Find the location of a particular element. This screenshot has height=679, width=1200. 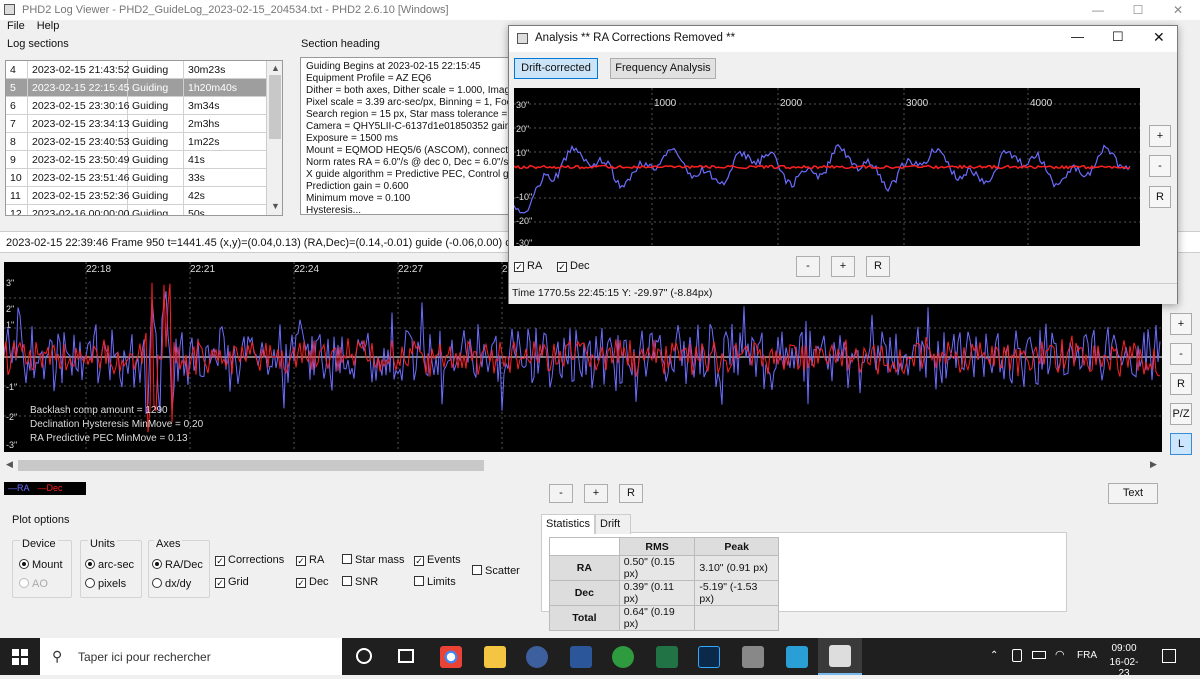

analysis-graph: 1000 2000 3000 4000 30" 20" 10" -10" -20" -30" is located at coordinates (827, 167).